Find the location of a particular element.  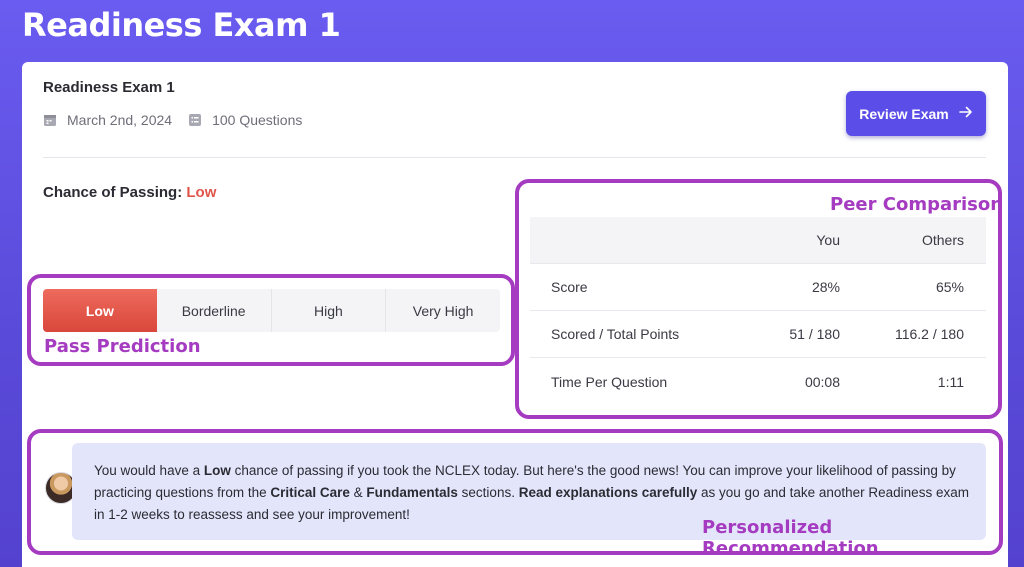

arrow-right-icon is located at coordinates (965, 114).